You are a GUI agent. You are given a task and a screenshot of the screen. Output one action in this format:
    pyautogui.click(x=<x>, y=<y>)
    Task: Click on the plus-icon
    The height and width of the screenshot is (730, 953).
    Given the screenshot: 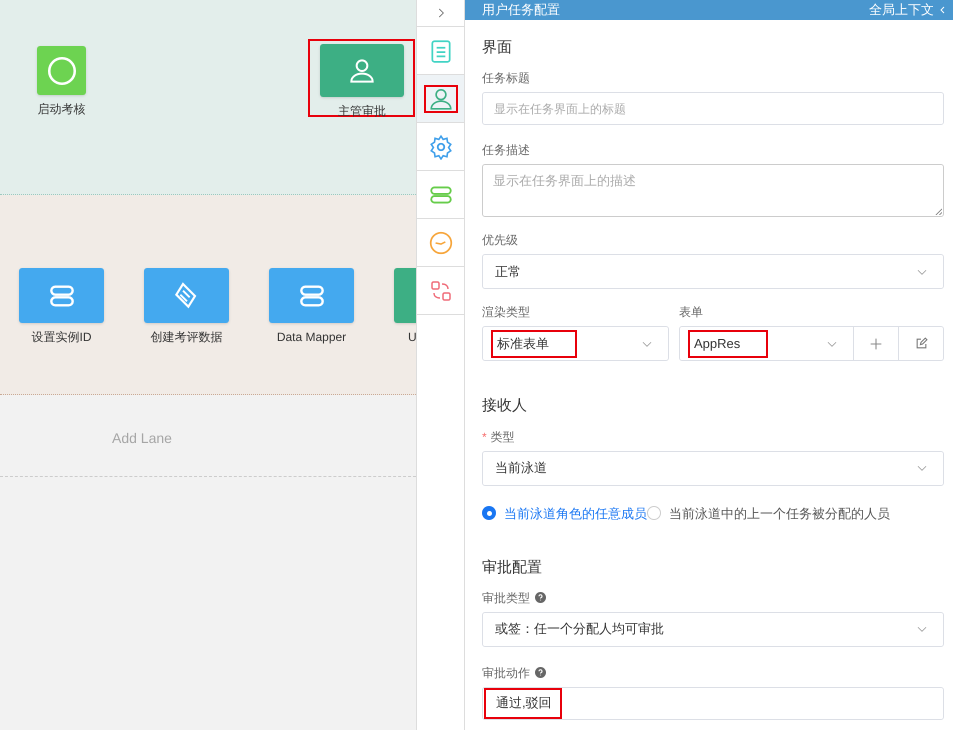 What is the action you would take?
    pyautogui.click(x=876, y=344)
    